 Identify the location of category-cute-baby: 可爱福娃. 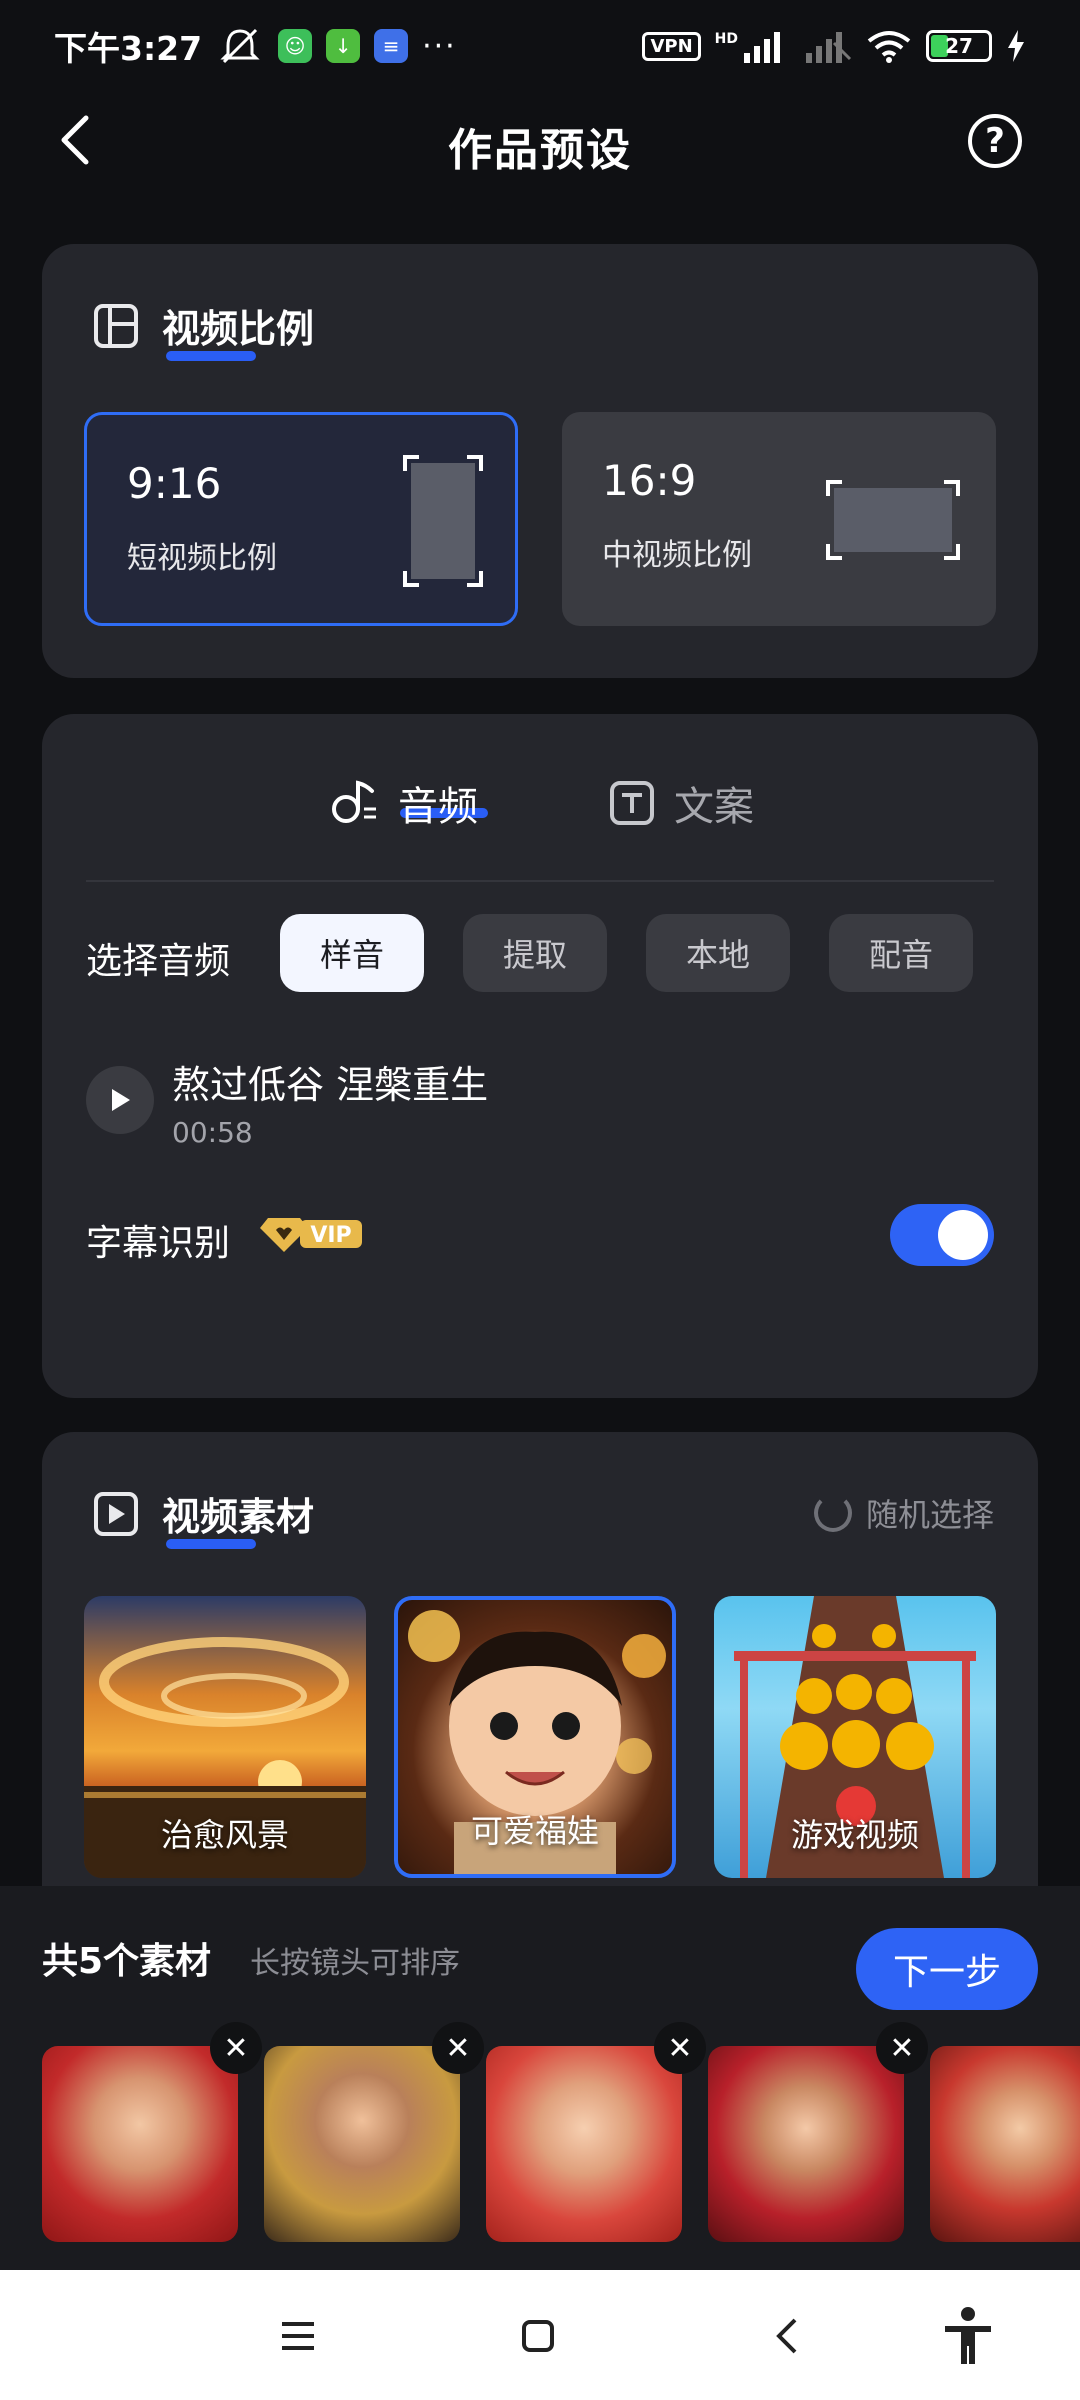
(535, 1737).